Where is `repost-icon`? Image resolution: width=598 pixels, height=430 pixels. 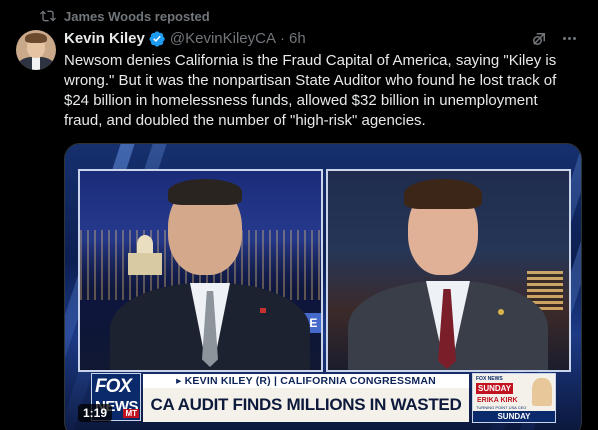
repost-icon is located at coordinates (48, 16).